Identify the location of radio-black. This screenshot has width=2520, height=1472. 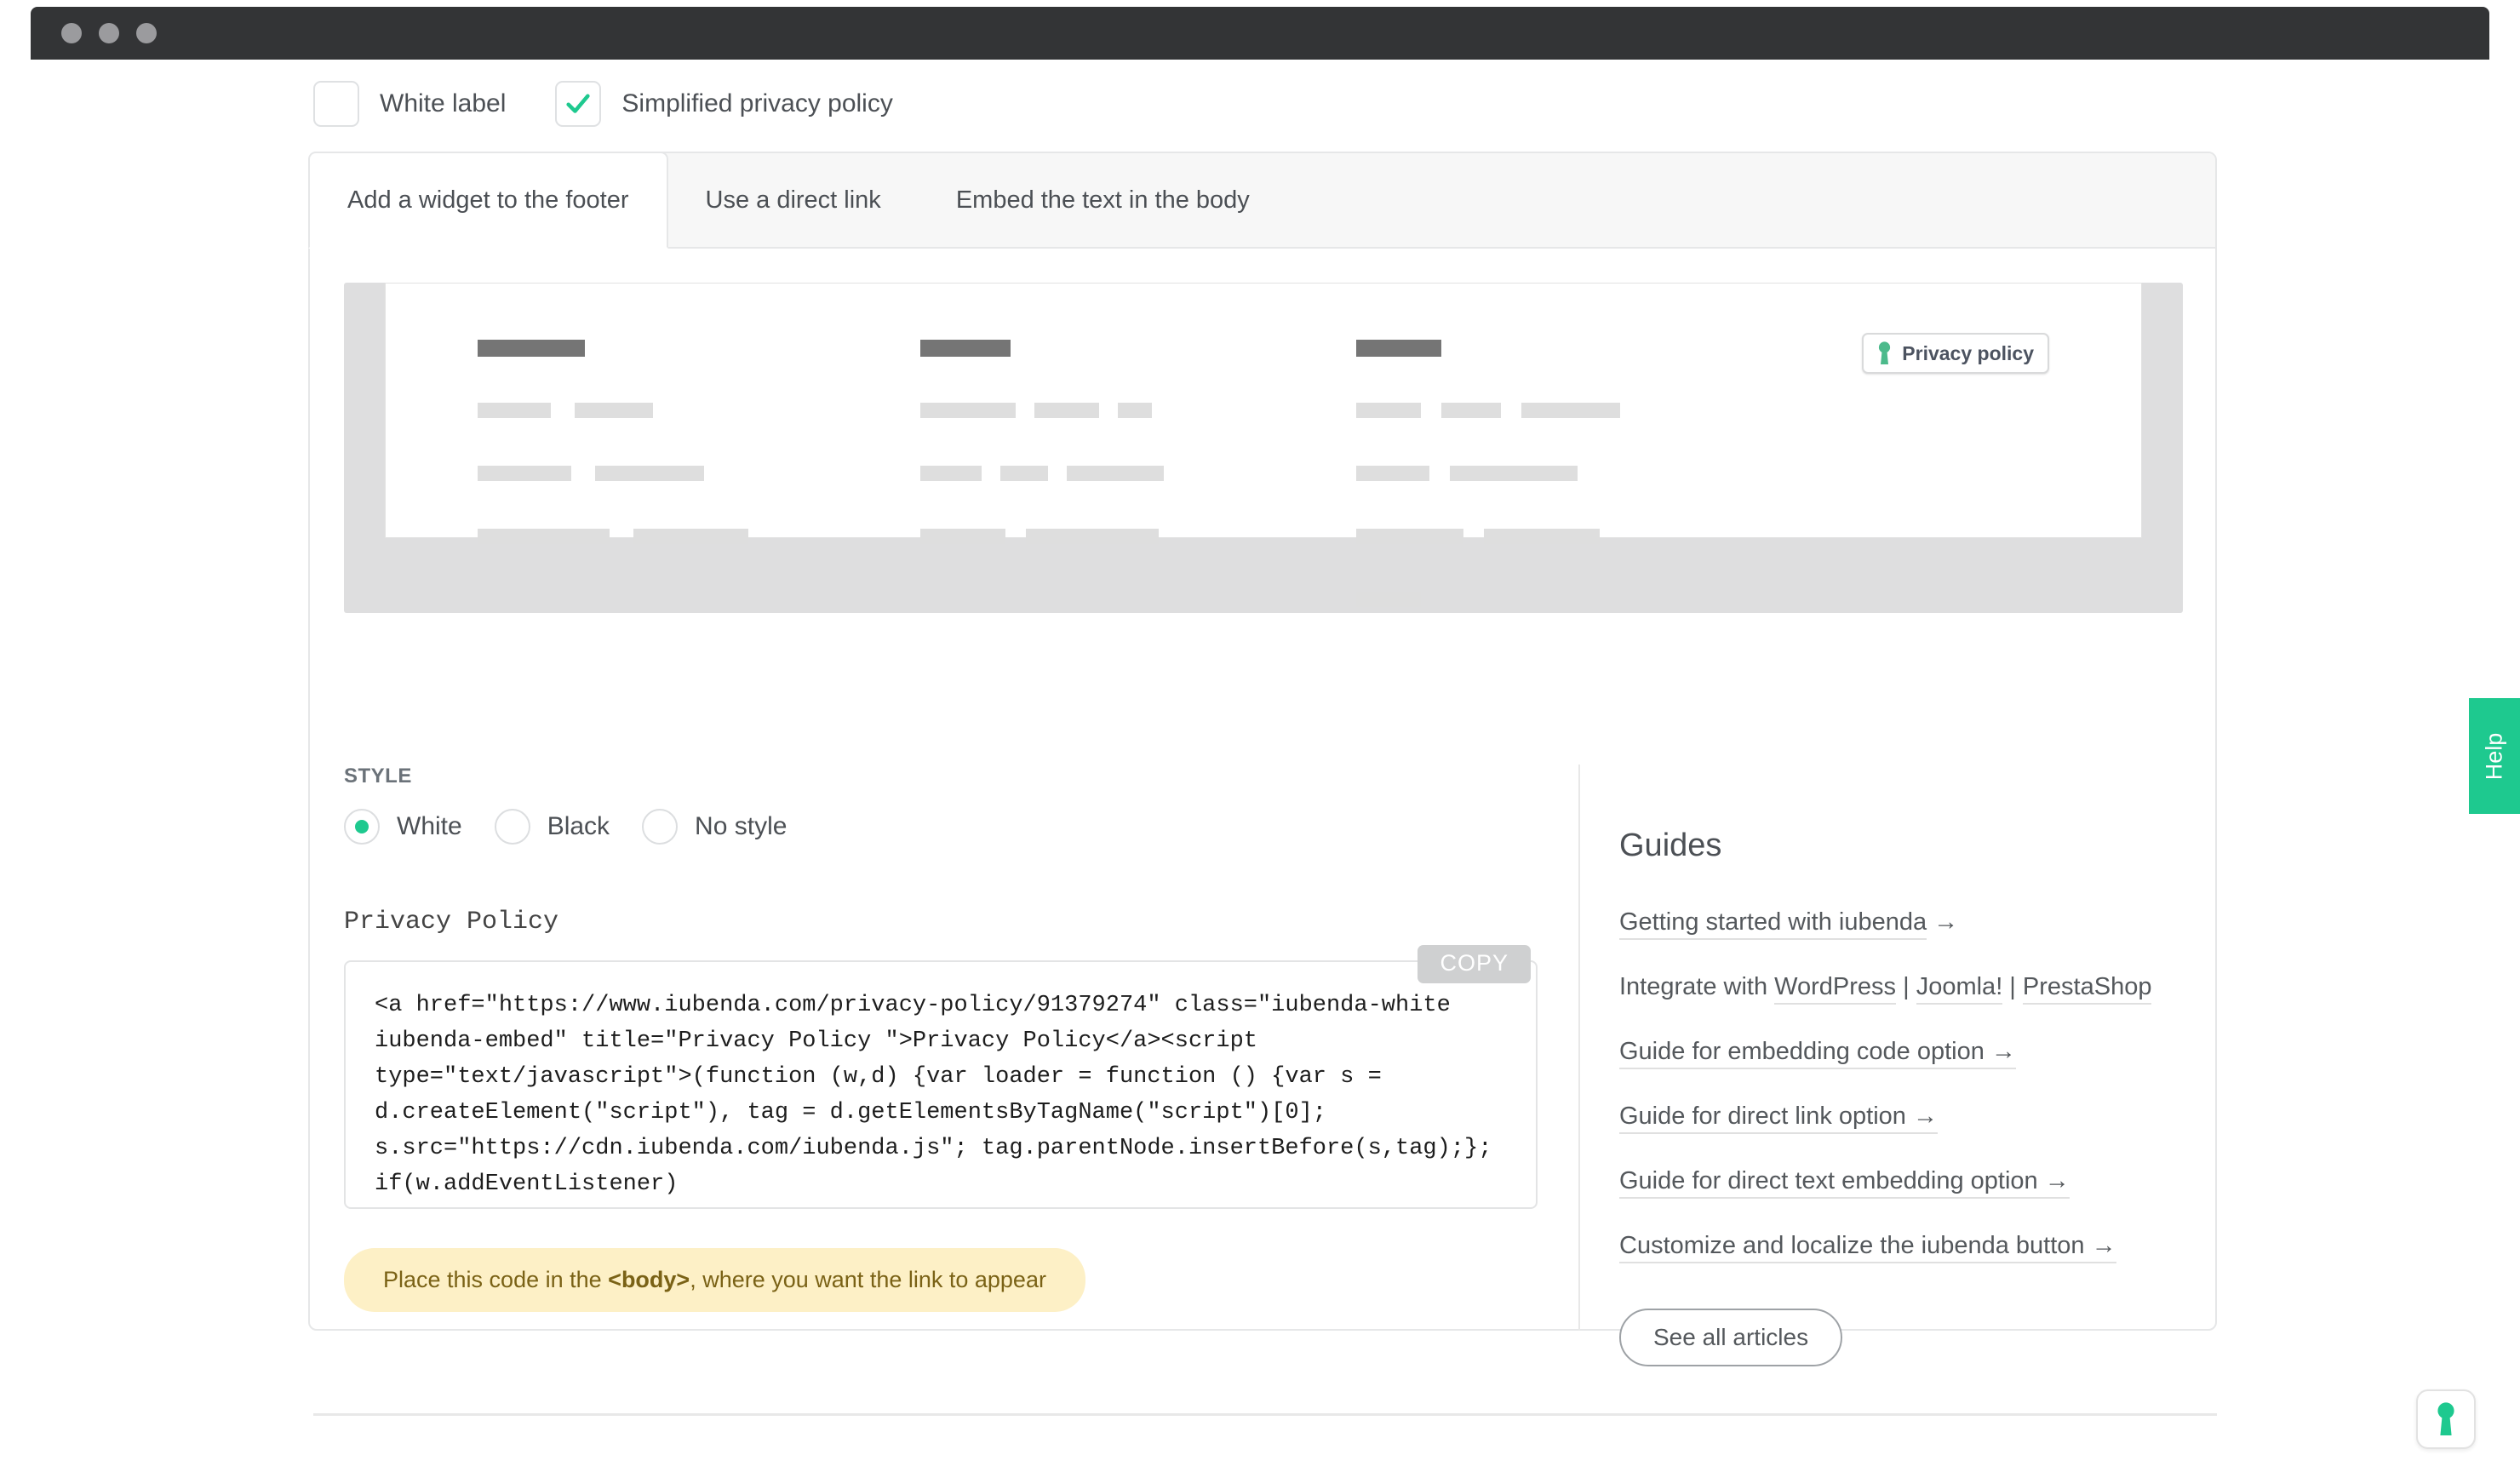
(512, 827).